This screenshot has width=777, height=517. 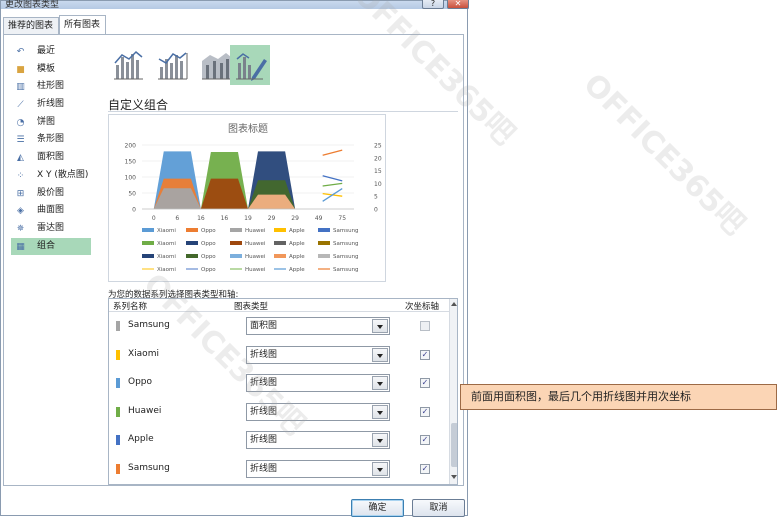 What do you see at coordinates (20, 228) in the screenshot?
I see `radar-chart-icon: ✵` at bounding box center [20, 228].